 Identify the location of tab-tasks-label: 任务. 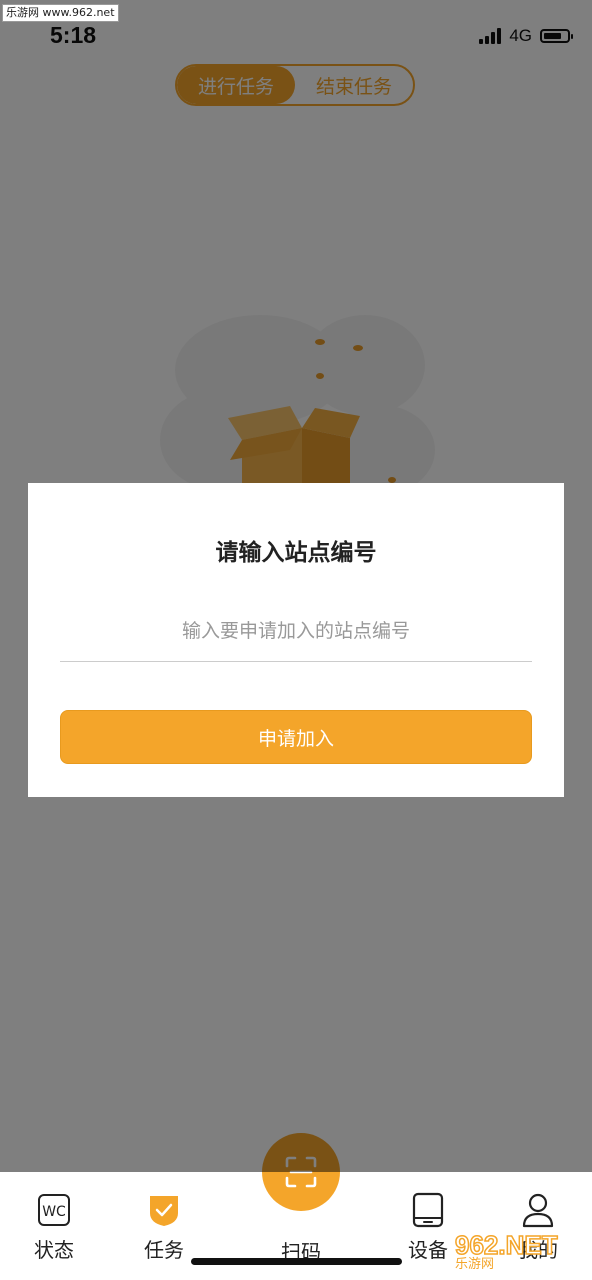
(164, 1250).